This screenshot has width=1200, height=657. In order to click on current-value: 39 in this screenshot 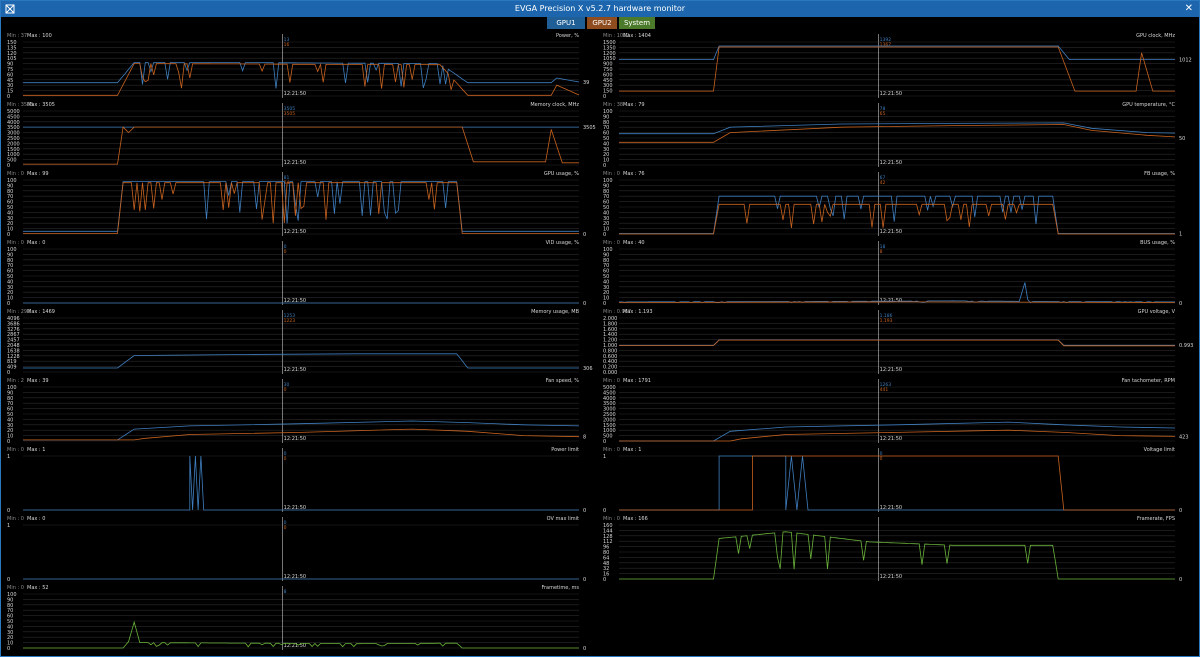, I will do `click(586, 83)`.